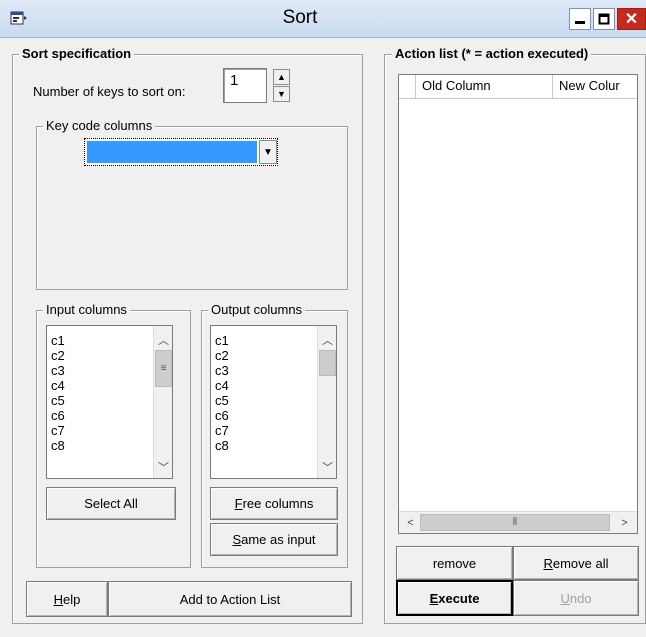  I want to click on help-button: Help, so click(67, 599).